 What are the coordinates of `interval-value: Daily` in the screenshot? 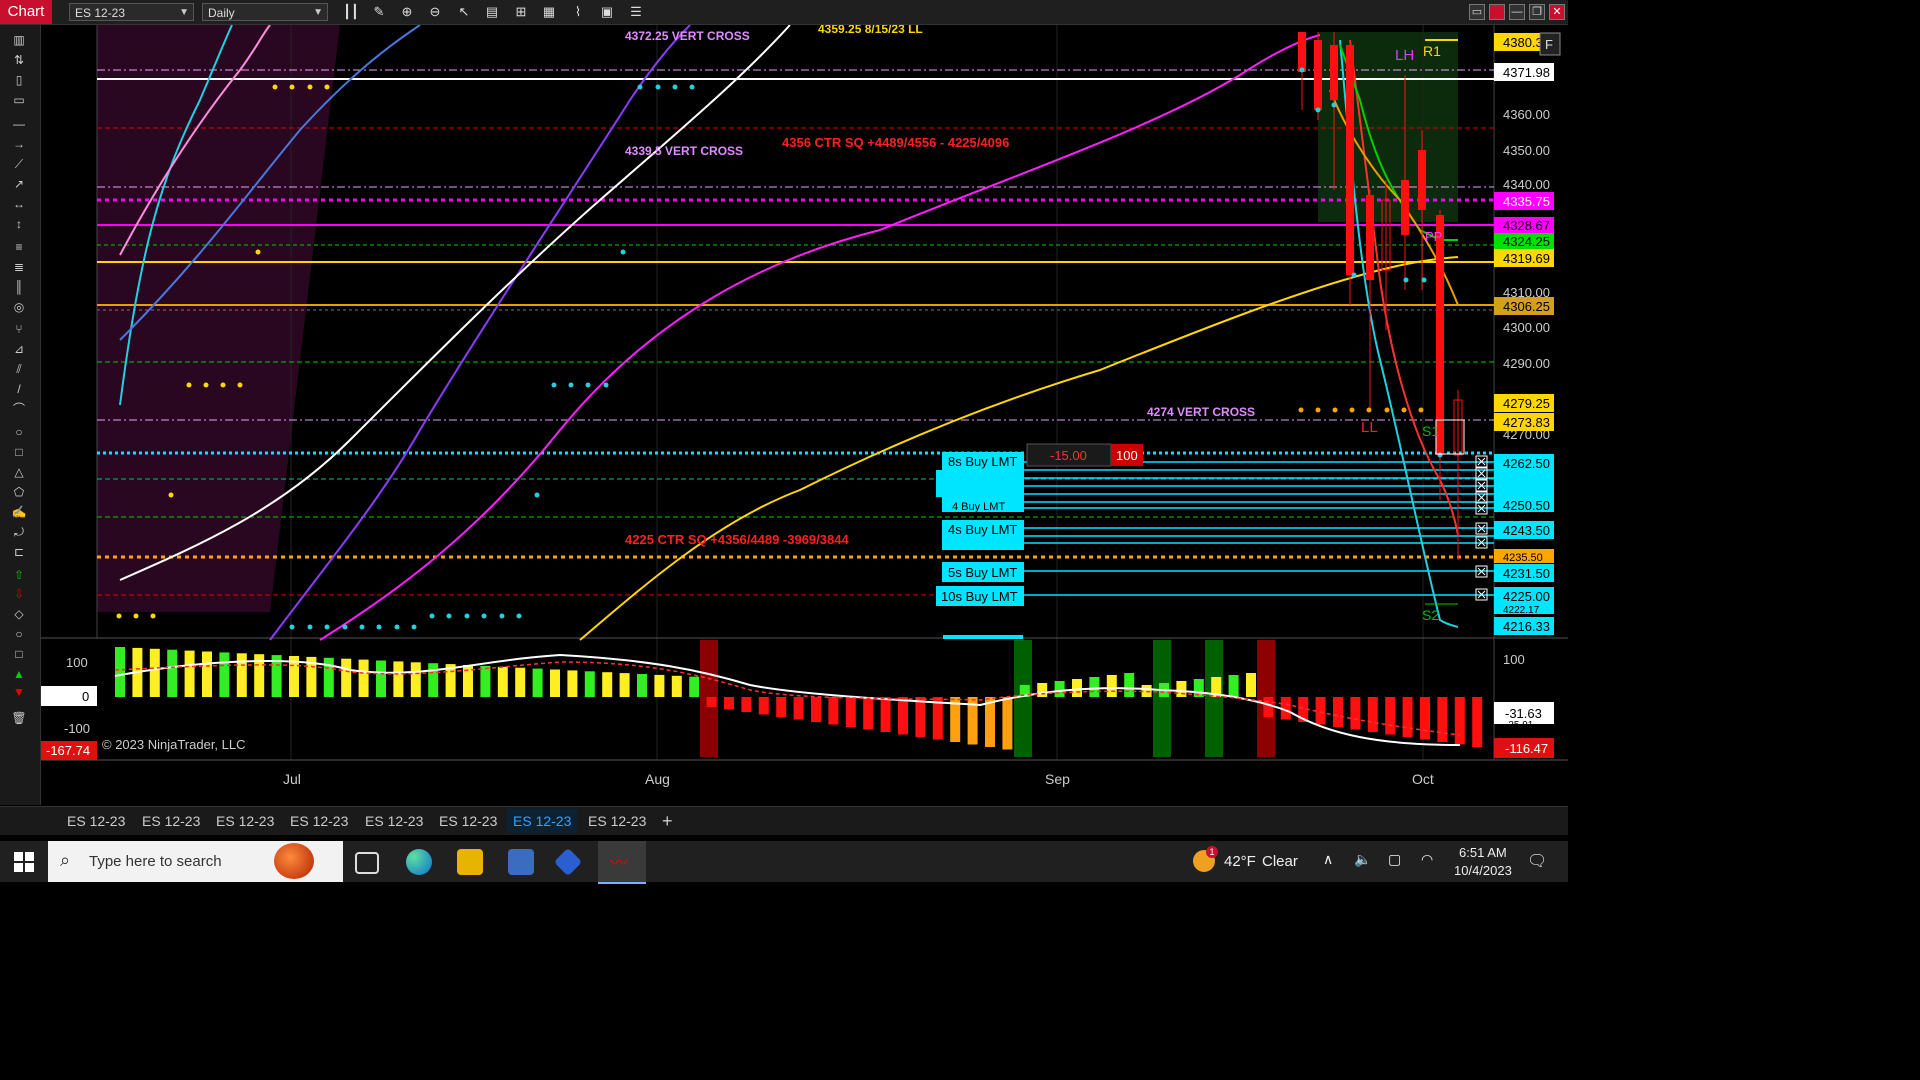 It's located at (221, 13).